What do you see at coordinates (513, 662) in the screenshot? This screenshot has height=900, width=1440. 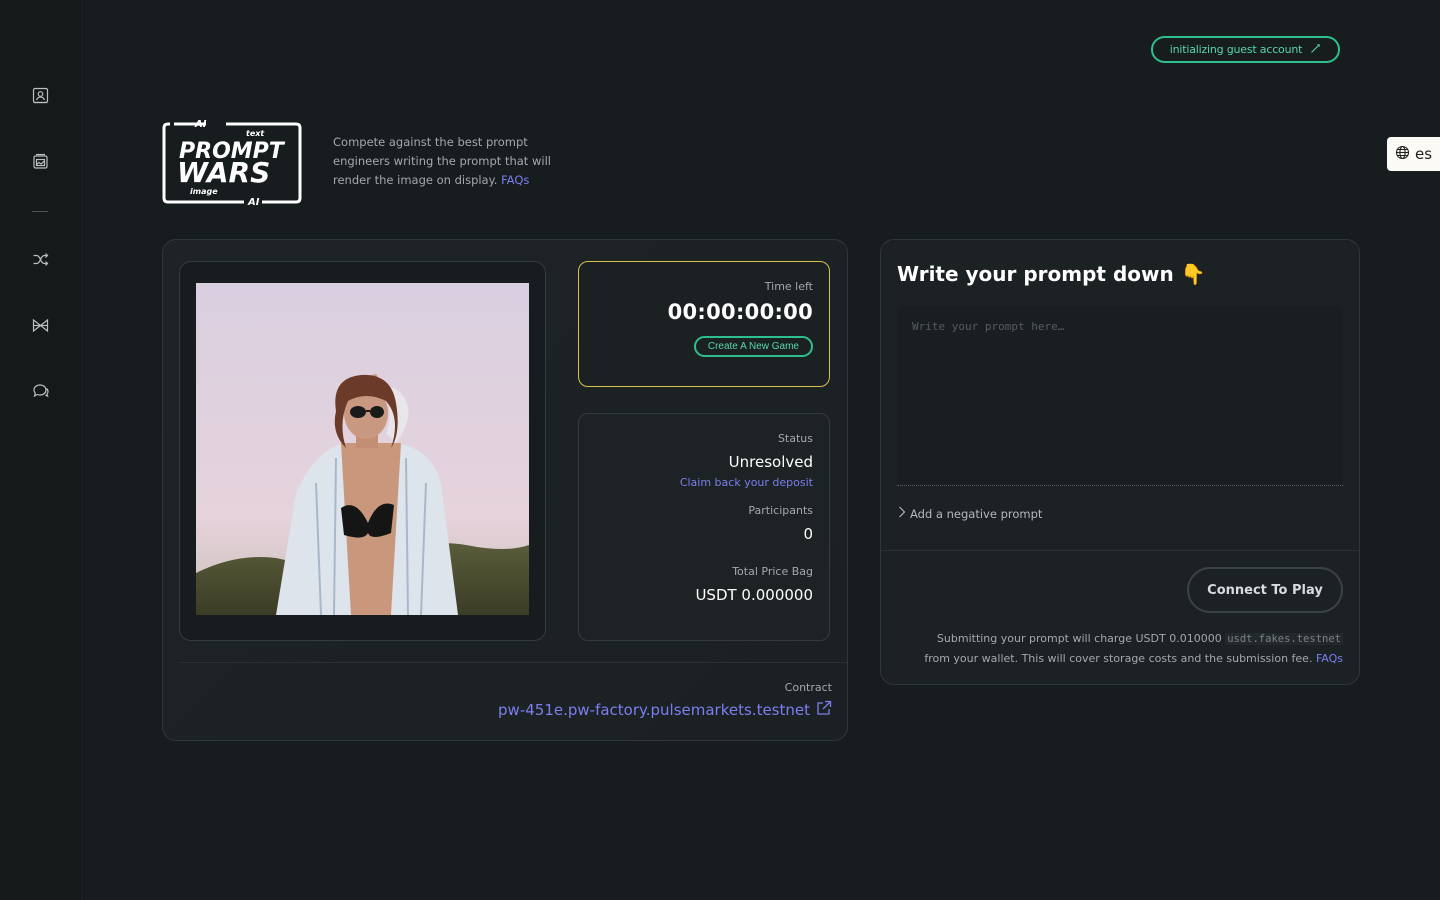 I see `game-card-divider` at bounding box center [513, 662].